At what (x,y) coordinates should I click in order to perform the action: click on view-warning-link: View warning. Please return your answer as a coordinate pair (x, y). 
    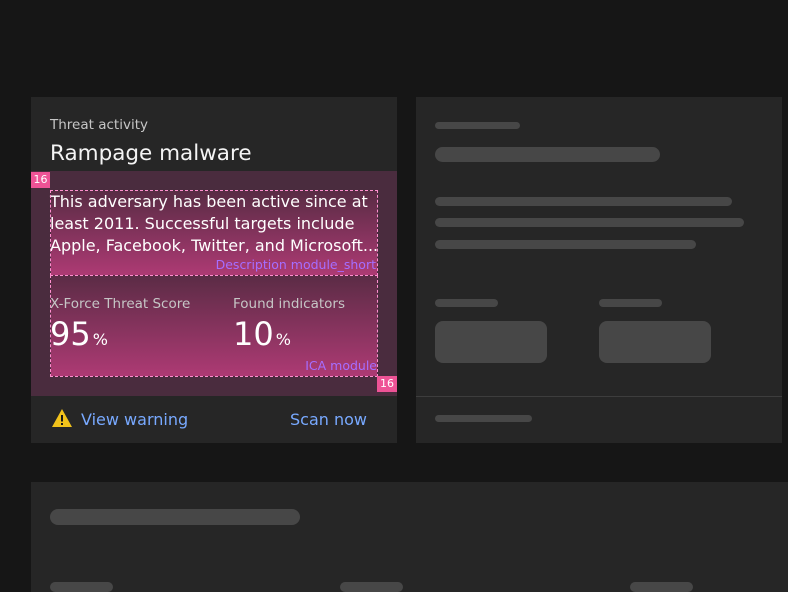
    Looking at the image, I should click on (134, 419).